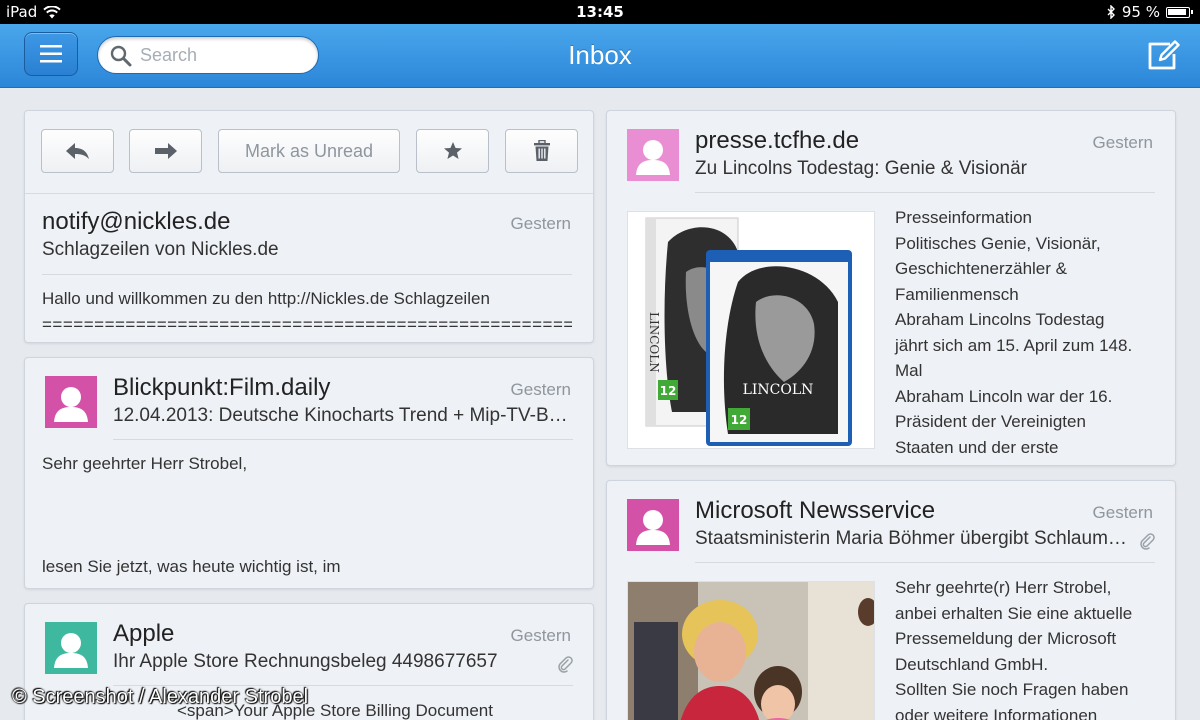 This screenshot has width=1200, height=720. What do you see at coordinates (977, 447) in the screenshot?
I see `preview-line: Staaten und der erste` at bounding box center [977, 447].